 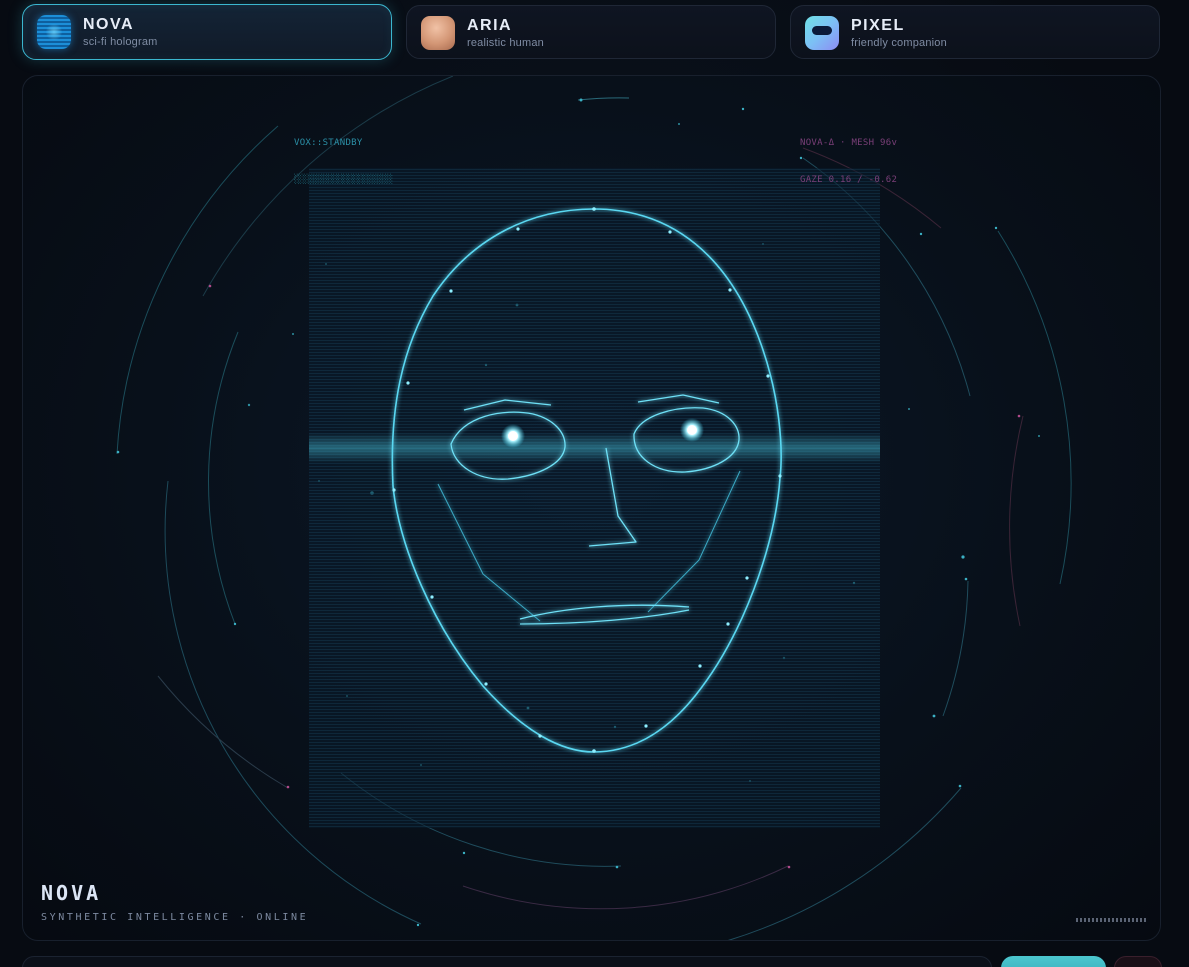 I want to click on robot-visor-icon, so click(x=822, y=33).